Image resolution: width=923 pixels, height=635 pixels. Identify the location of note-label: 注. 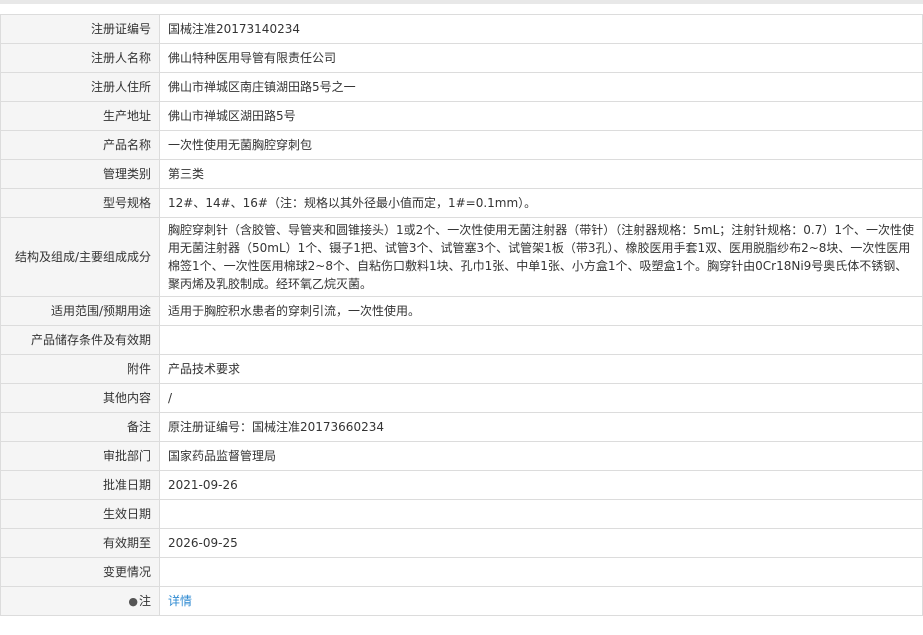
(144, 600).